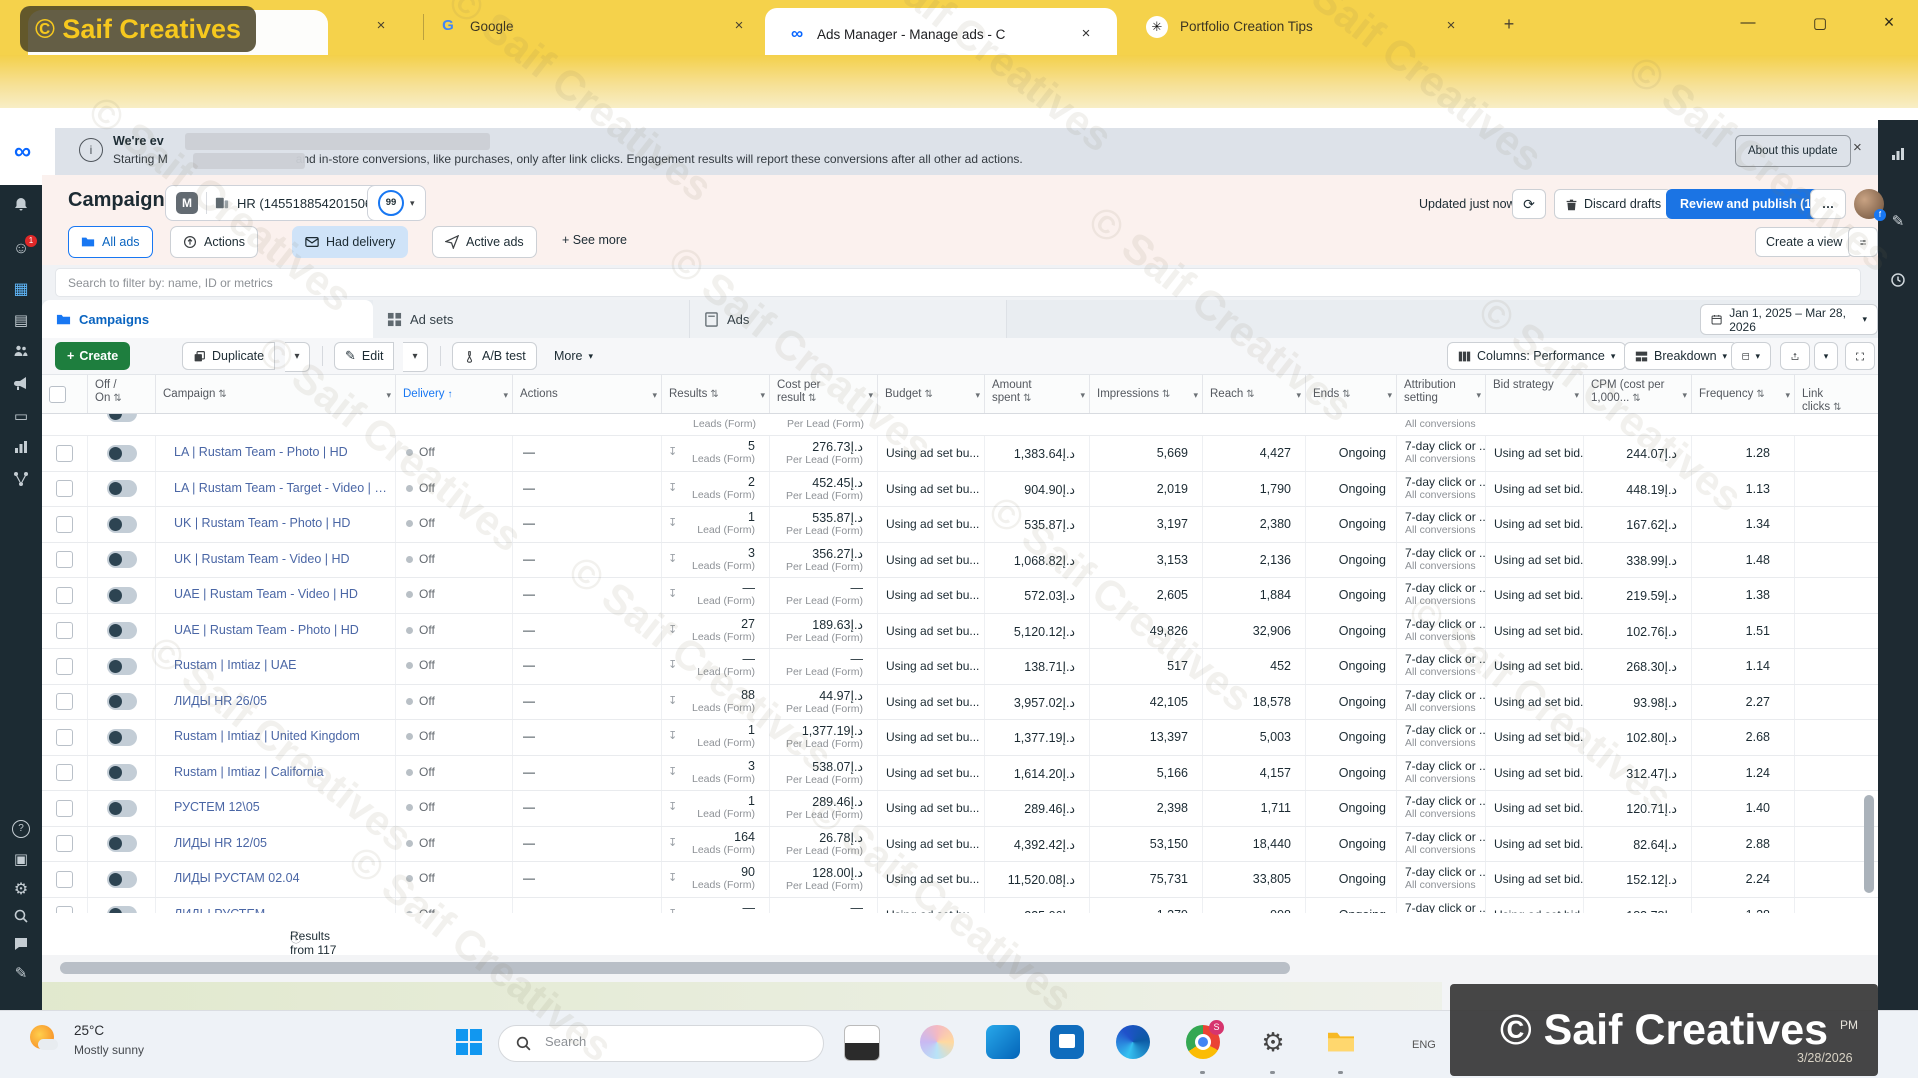 The width and height of the screenshot is (1918, 1078). Describe the element at coordinates (531, 319) in the screenshot. I see `tab-ad-sets: Ad sets` at that location.